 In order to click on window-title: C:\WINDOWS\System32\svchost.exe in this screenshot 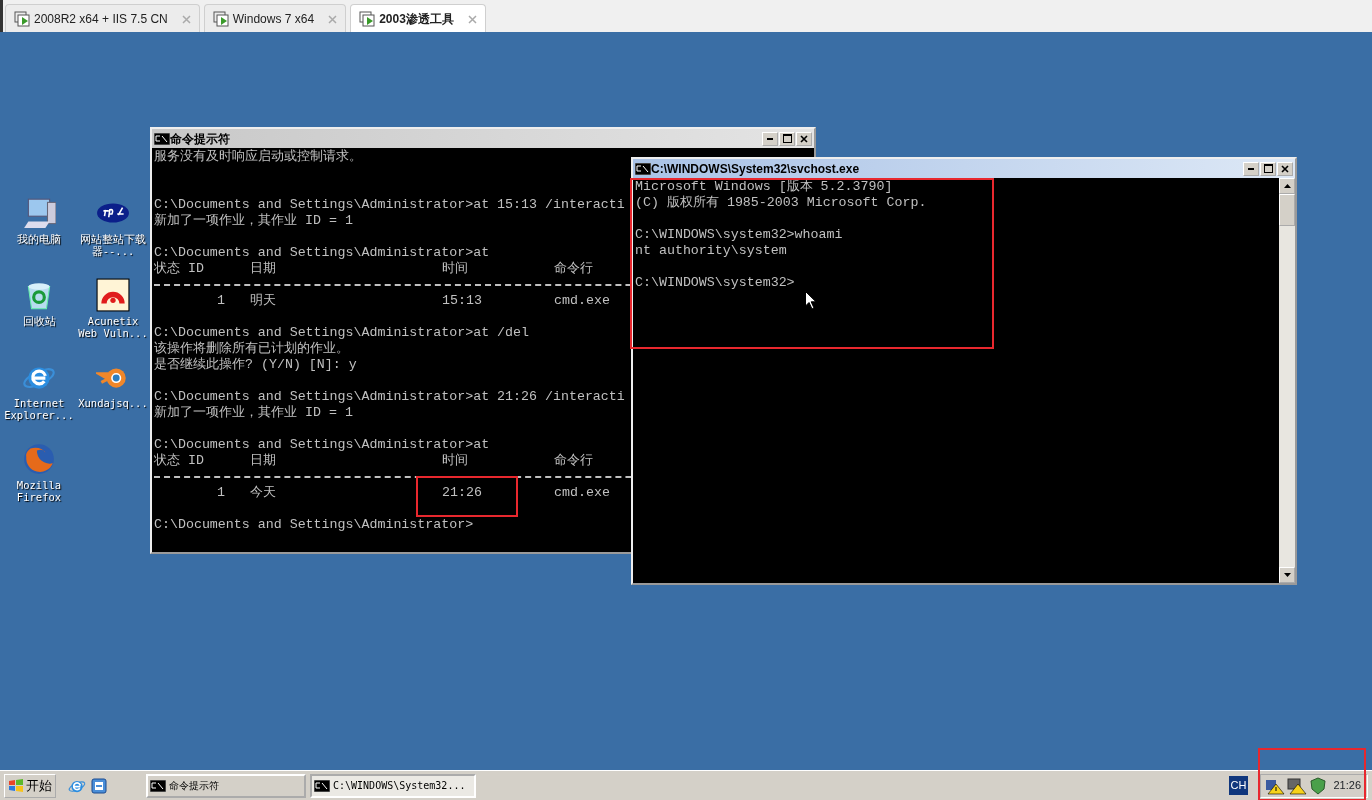, I will do `click(756, 169)`.